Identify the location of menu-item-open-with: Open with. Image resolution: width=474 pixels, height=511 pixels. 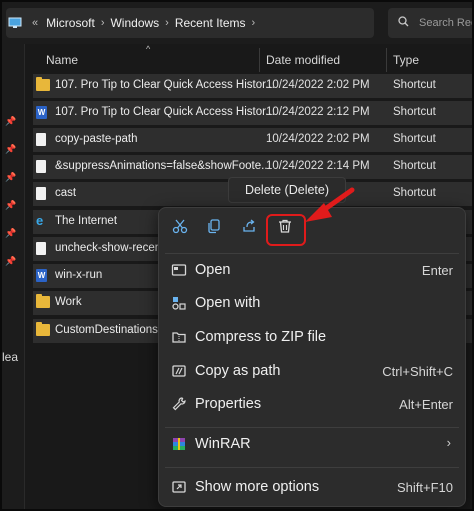
(312, 303).